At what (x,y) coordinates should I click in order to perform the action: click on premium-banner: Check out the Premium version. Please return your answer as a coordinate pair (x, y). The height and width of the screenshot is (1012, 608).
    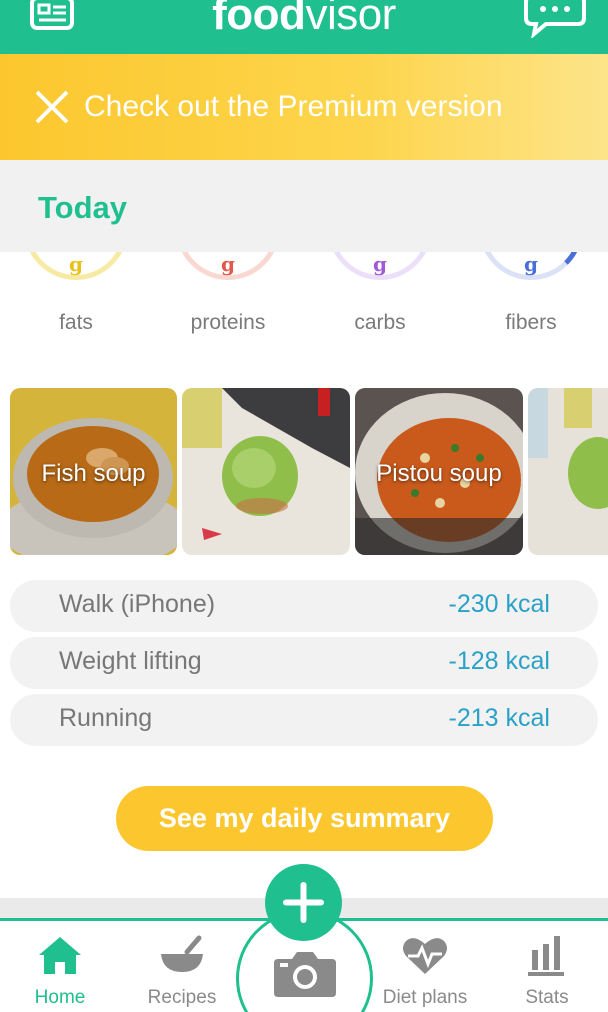
    Looking at the image, I should click on (304, 107).